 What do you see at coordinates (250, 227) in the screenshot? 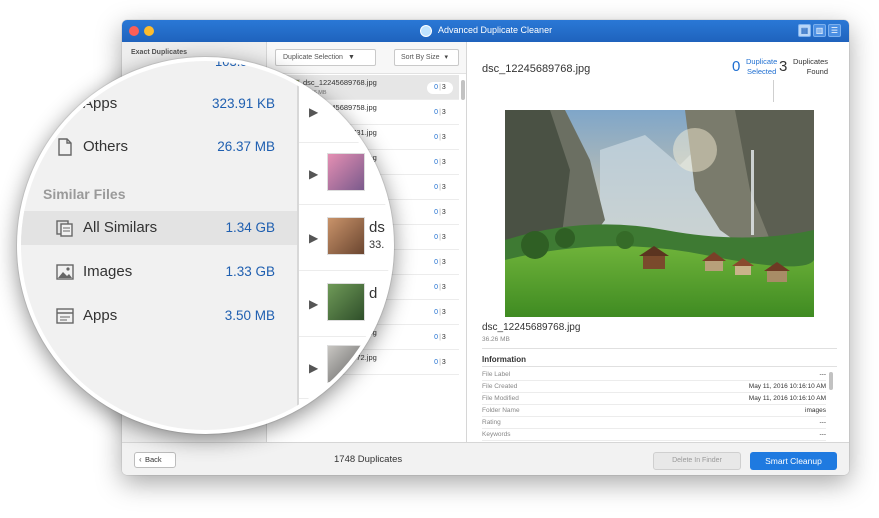
I see `sidebar-item-size: 1.34 GB` at bounding box center [250, 227].